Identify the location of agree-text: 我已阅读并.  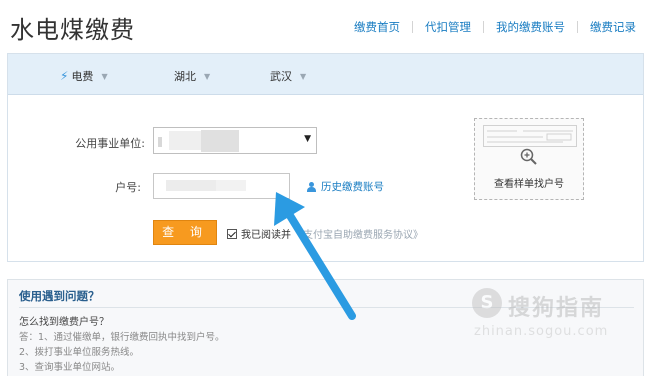
(266, 235).